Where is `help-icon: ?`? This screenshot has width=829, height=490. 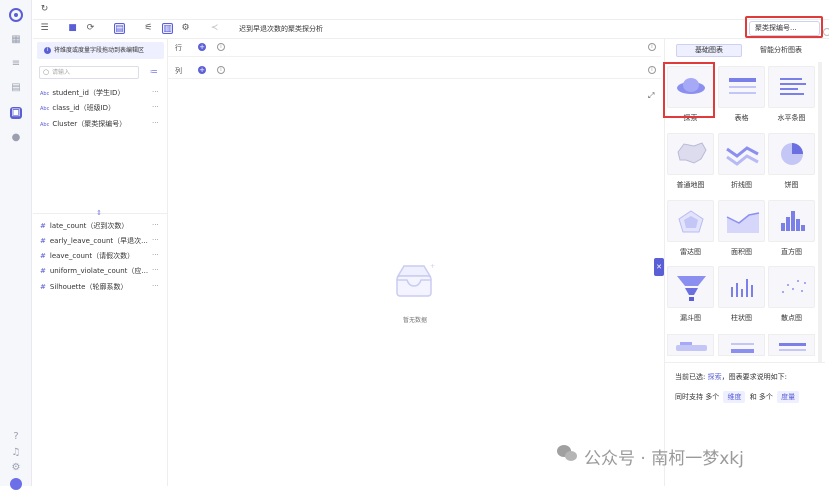
help-icon: ? is located at coordinates (16, 437).